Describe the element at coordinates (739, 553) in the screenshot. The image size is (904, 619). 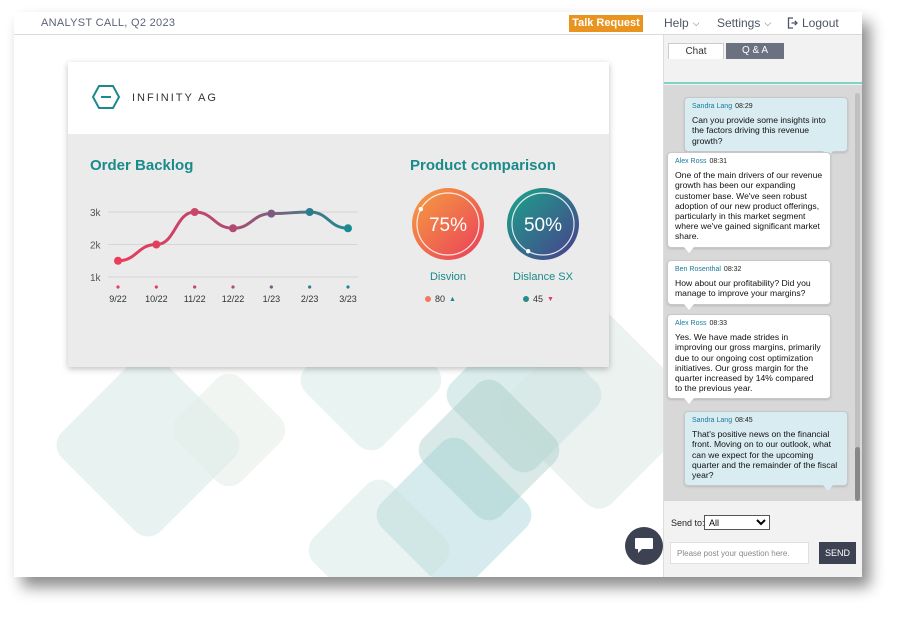
I see `question-input` at that location.